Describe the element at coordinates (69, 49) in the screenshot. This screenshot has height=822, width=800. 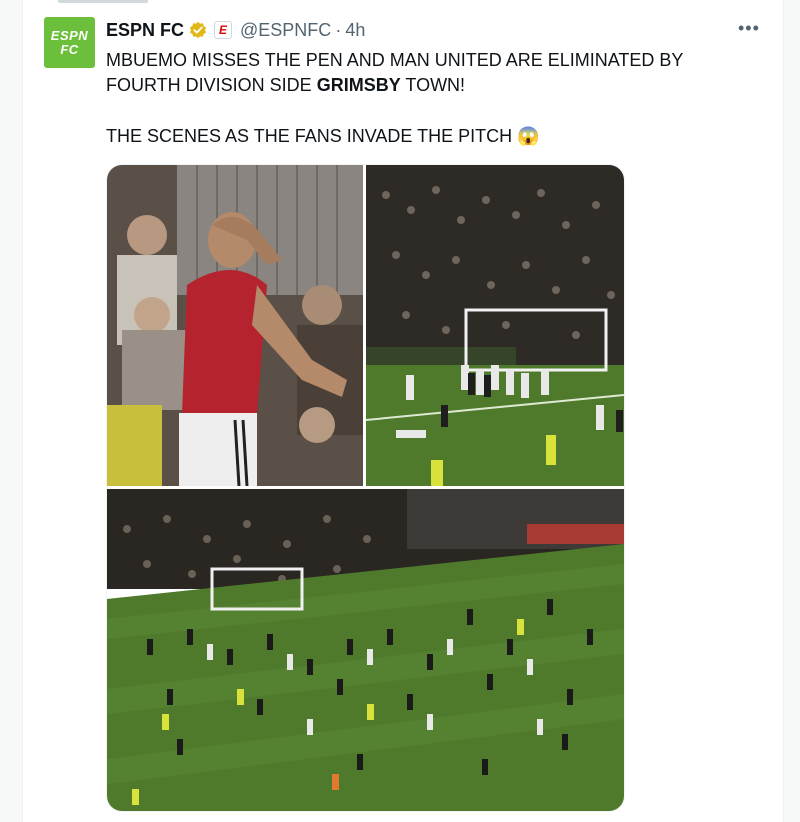
I see `avatar-logo-line2: FC` at that location.